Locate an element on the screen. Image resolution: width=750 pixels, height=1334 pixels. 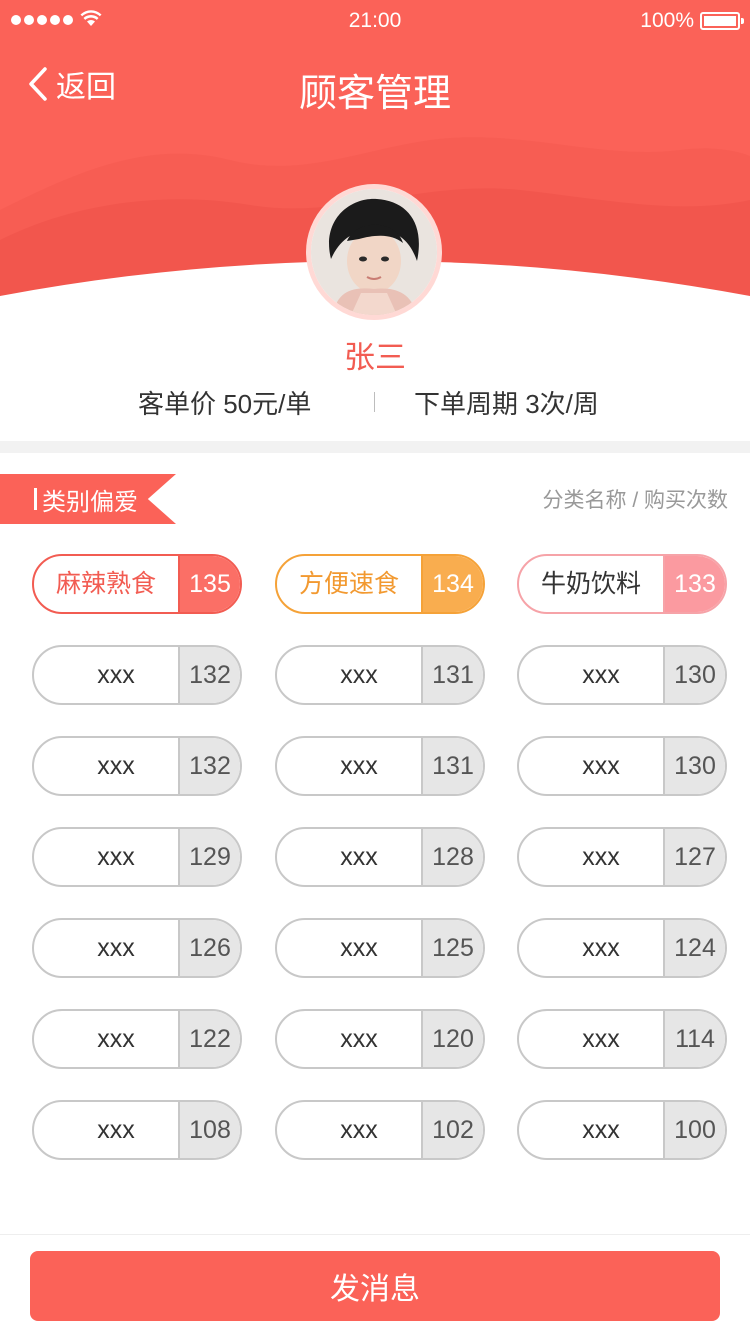
section-separator is located at coordinates (375, 447).